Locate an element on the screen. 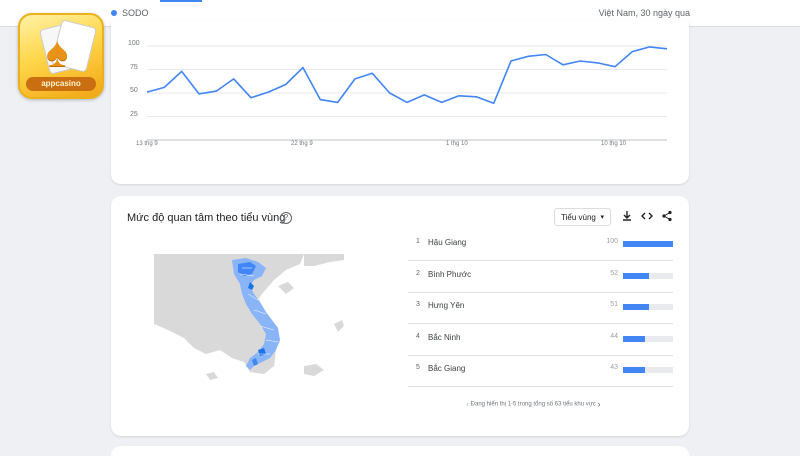 The height and width of the screenshot is (456, 800). download-icon is located at coordinates (627, 217).